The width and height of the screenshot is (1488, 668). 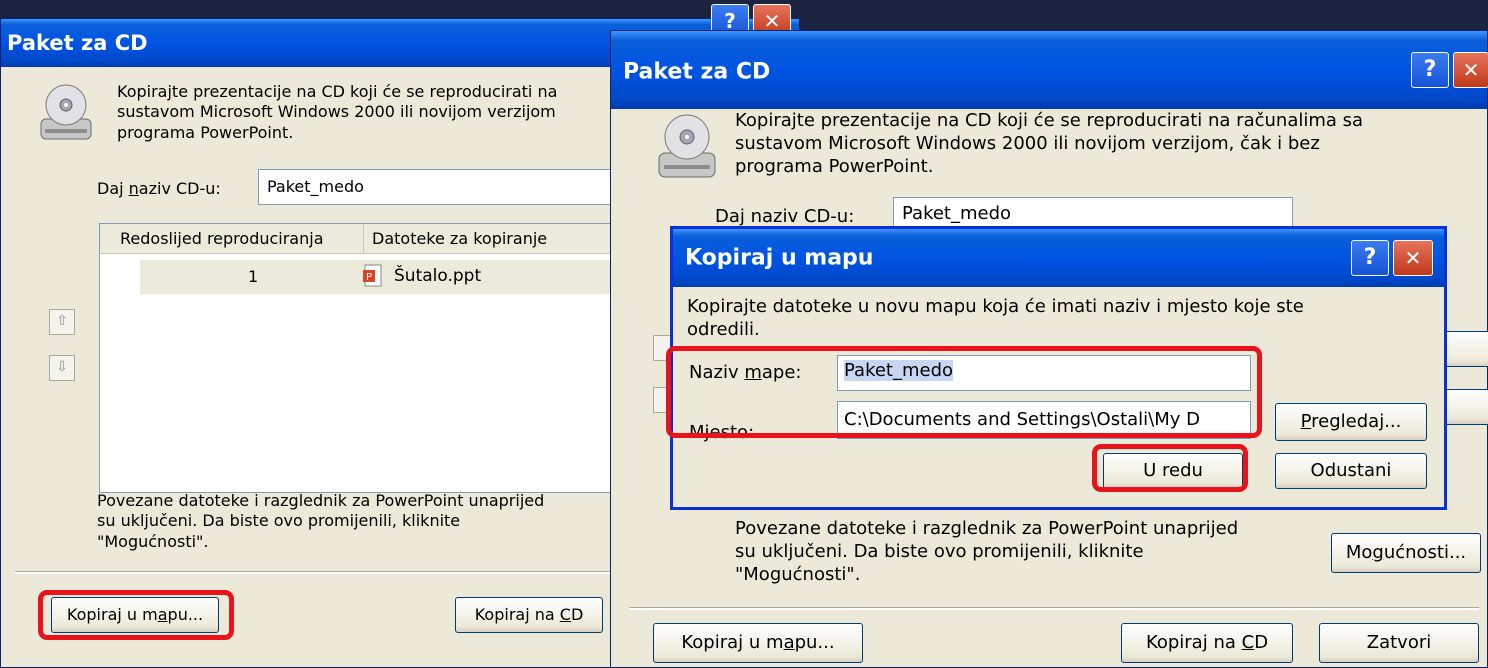 What do you see at coordinates (785, 216) in the screenshot?
I see `front-cd-name-label: Daj naziv CD-u:` at bounding box center [785, 216].